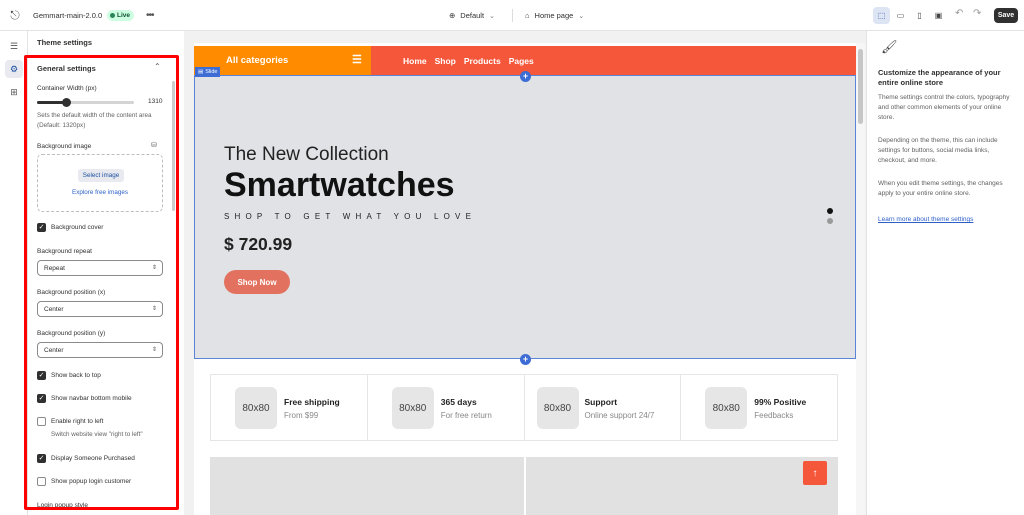  What do you see at coordinates (150, 15) in the screenshot?
I see `more-options-icon: •••` at bounding box center [150, 15].